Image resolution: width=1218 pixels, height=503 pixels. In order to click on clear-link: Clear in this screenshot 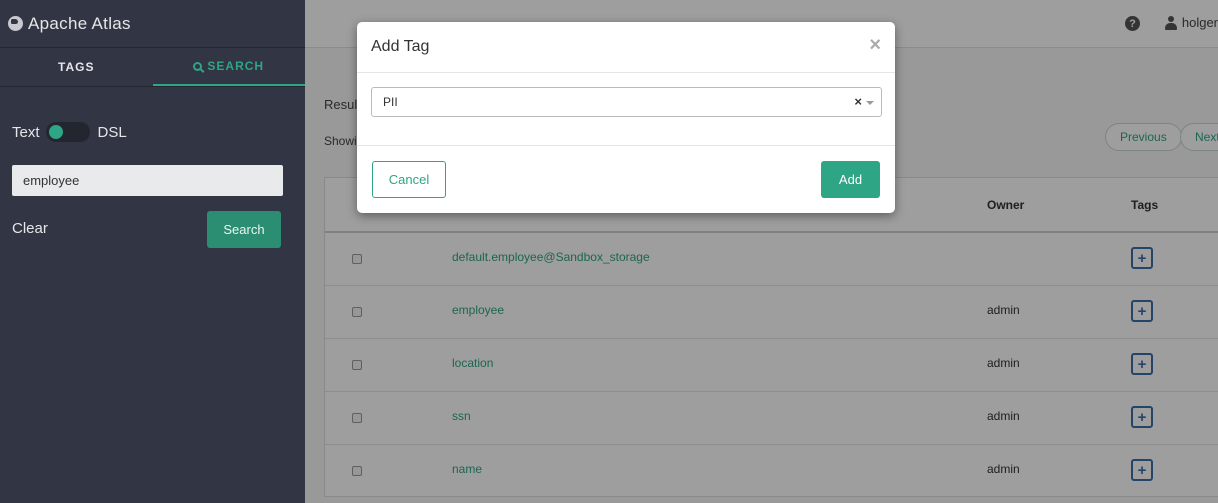, I will do `click(30, 228)`.